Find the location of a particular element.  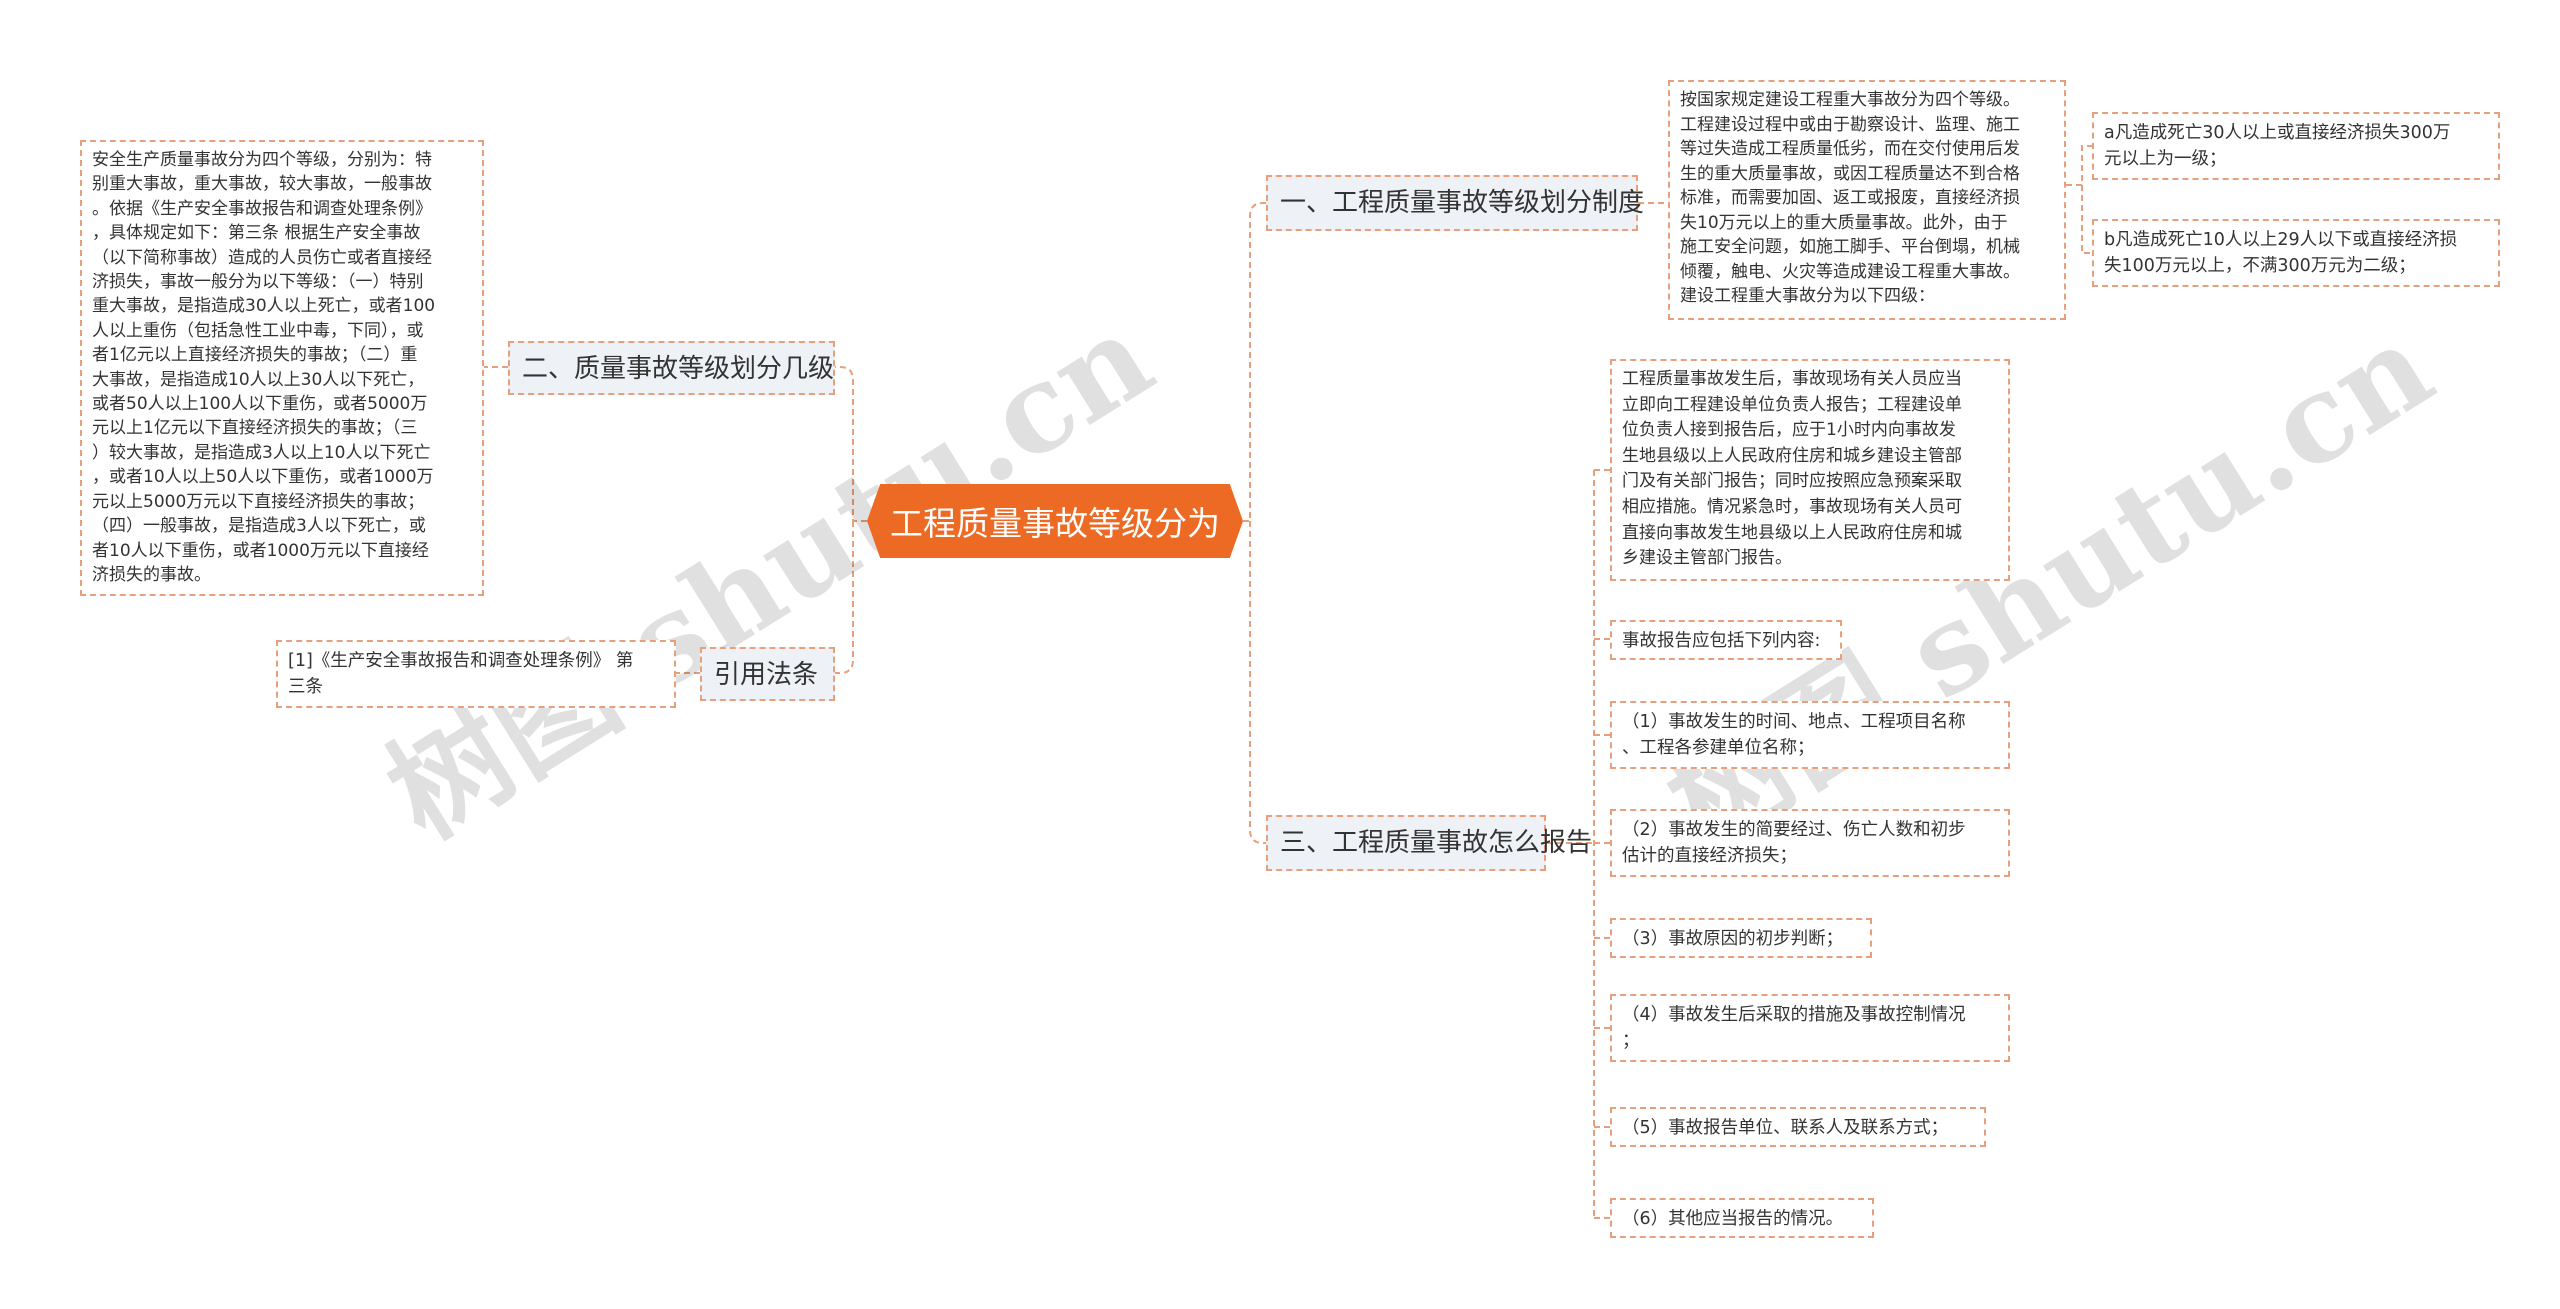

root-node: 工程质量事故等级分为 is located at coordinates (1055, 521).